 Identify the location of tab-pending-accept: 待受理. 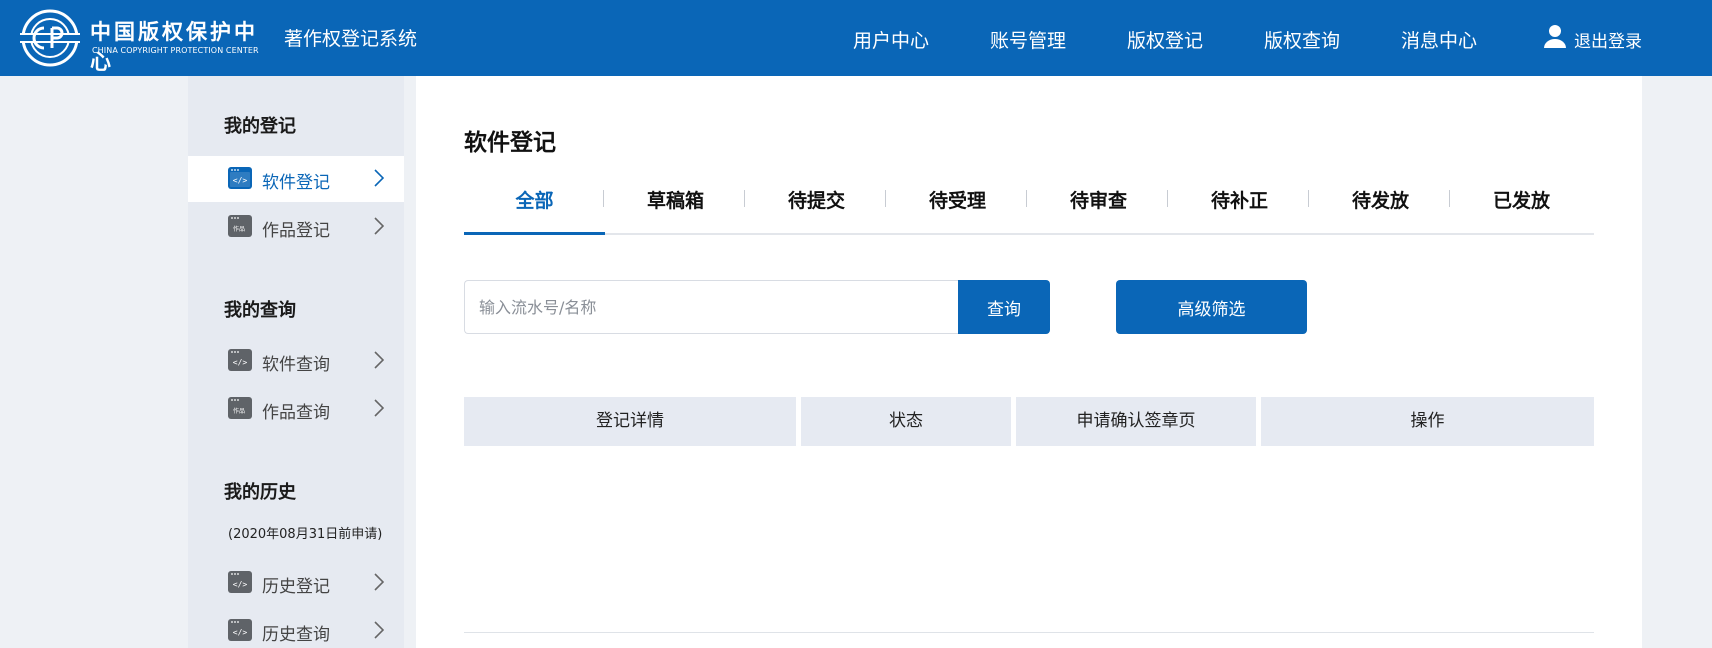
(957, 211).